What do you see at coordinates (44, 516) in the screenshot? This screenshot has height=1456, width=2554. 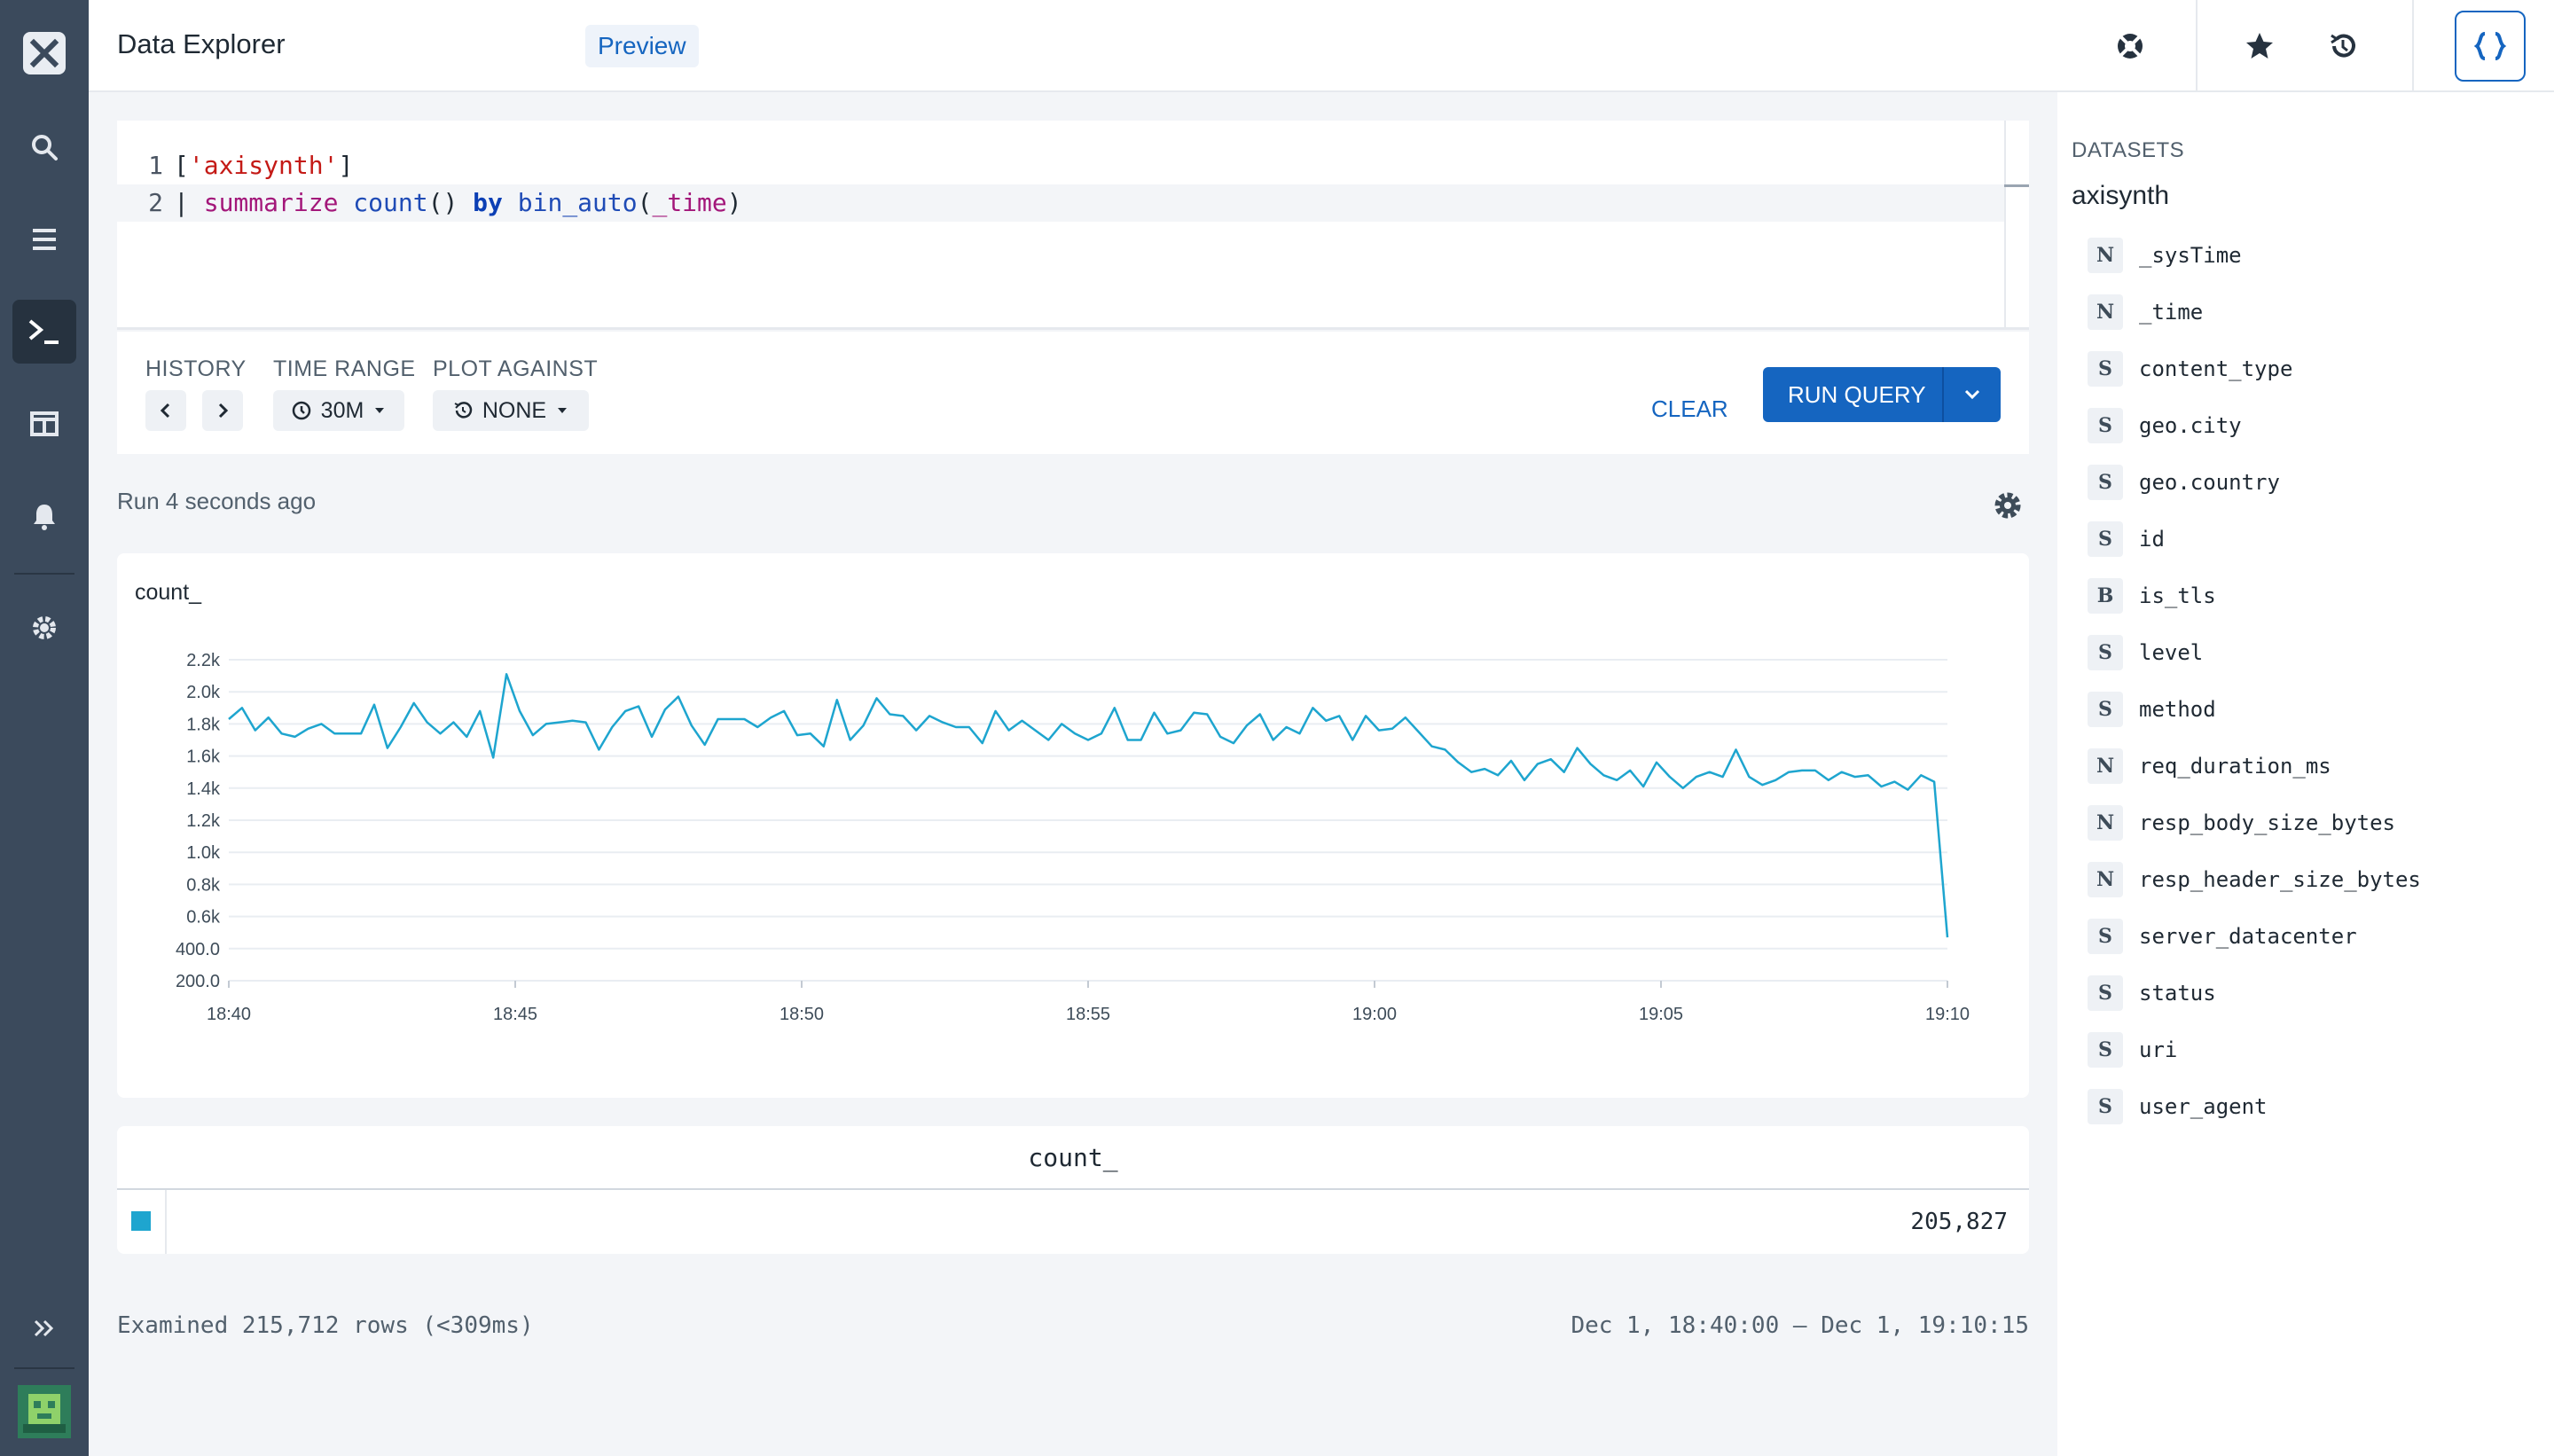 I see `bell-icon` at bounding box center [44, 516].